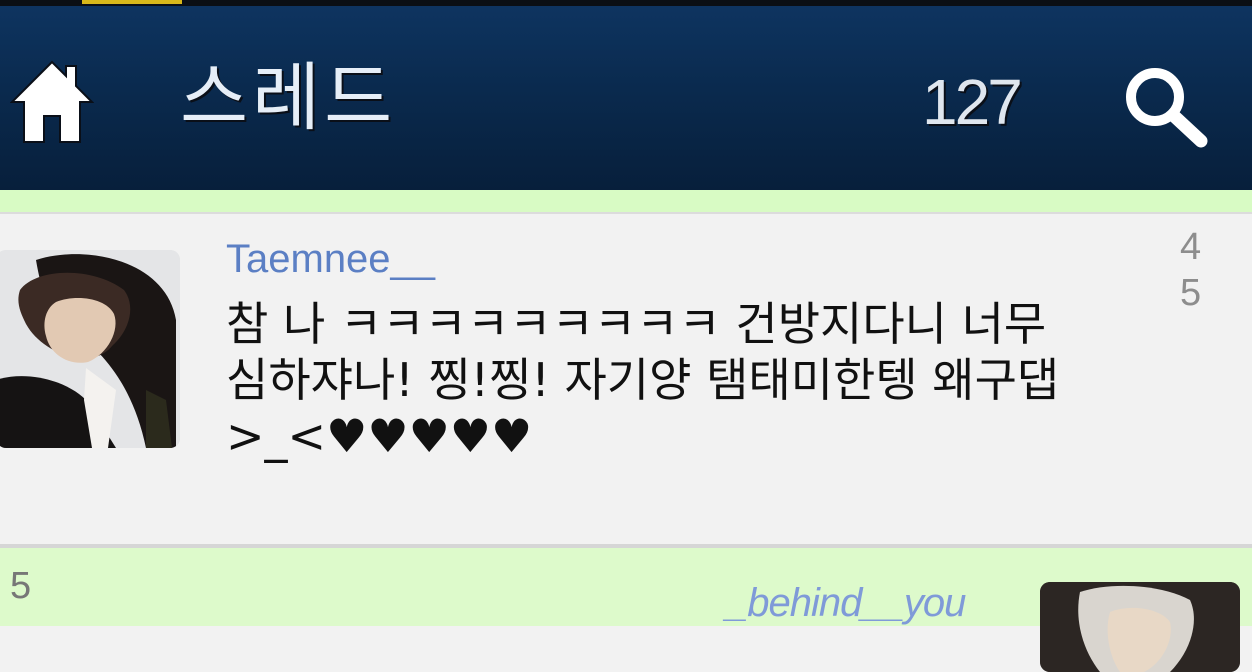 This screenshot has height=672, width=1252. What do you see at coordinates (330, 259) in the screenshot?
I see `tweet-username: Taemnee__` at bounding box center [330, 259].